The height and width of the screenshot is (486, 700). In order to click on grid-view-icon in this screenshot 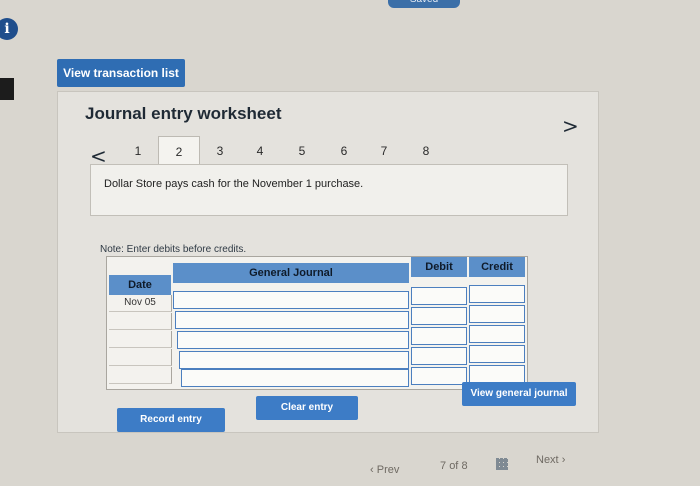, I will do `click(502, 464)`.